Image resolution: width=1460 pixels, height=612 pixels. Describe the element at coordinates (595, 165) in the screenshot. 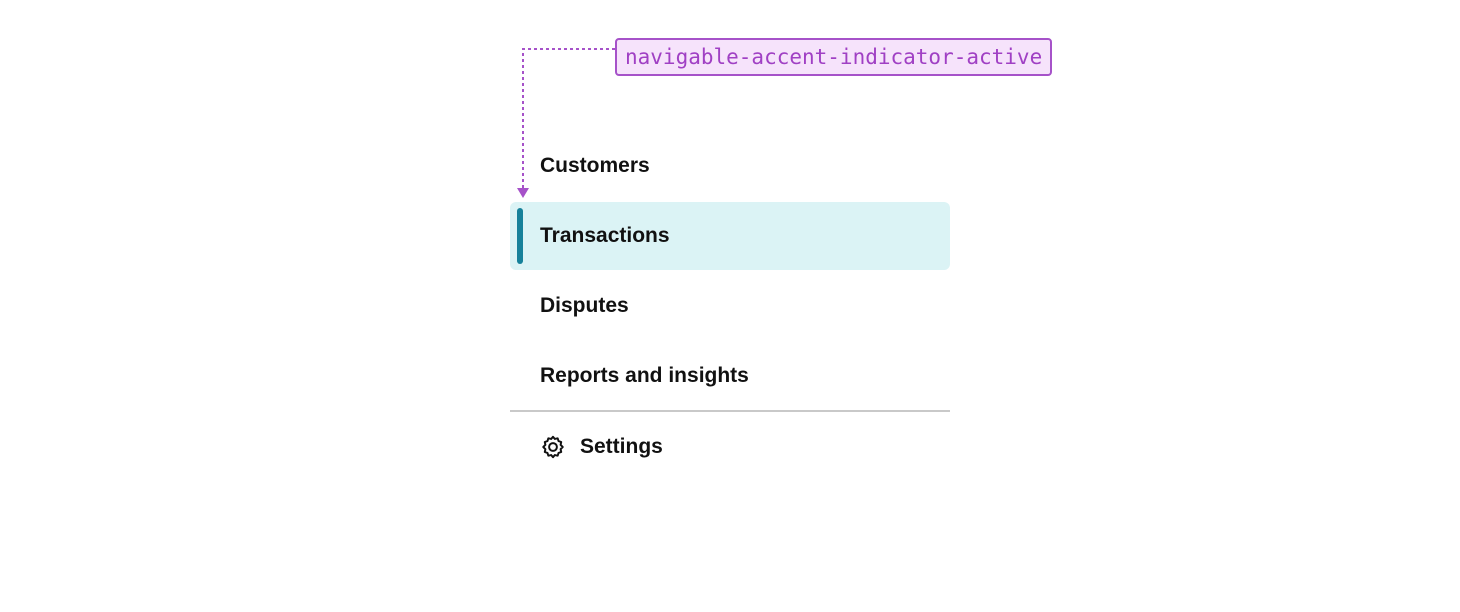

I see `nav-item-label: Customers` at that location.